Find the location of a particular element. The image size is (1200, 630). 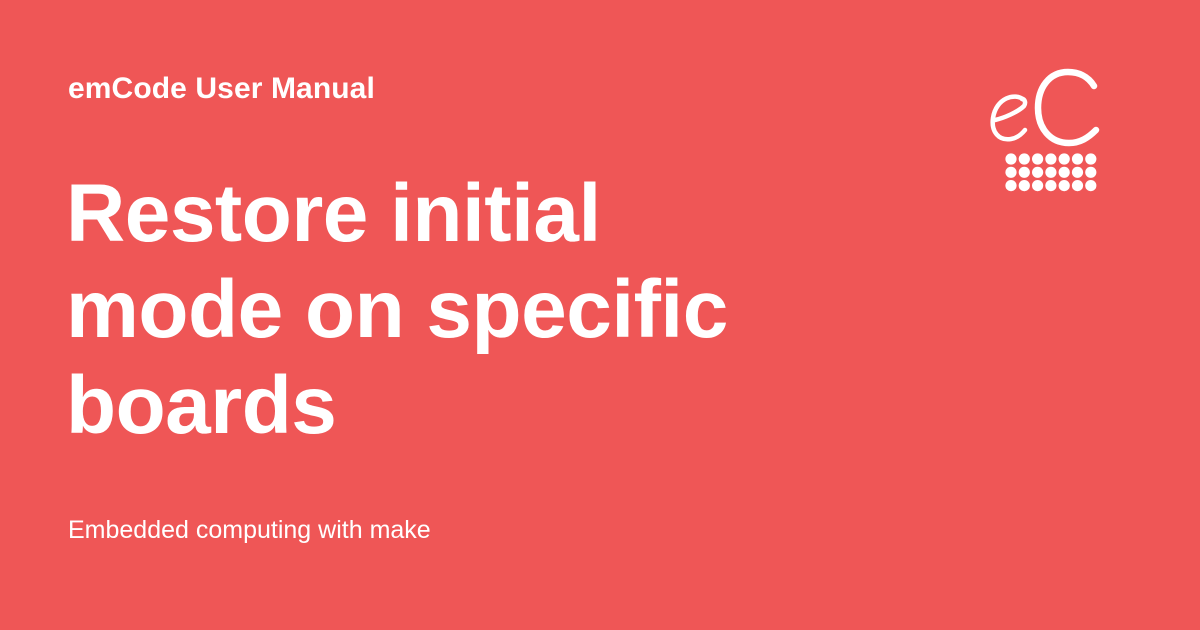

manual-name: emCode User Manual is located at coordinates (221, 88).